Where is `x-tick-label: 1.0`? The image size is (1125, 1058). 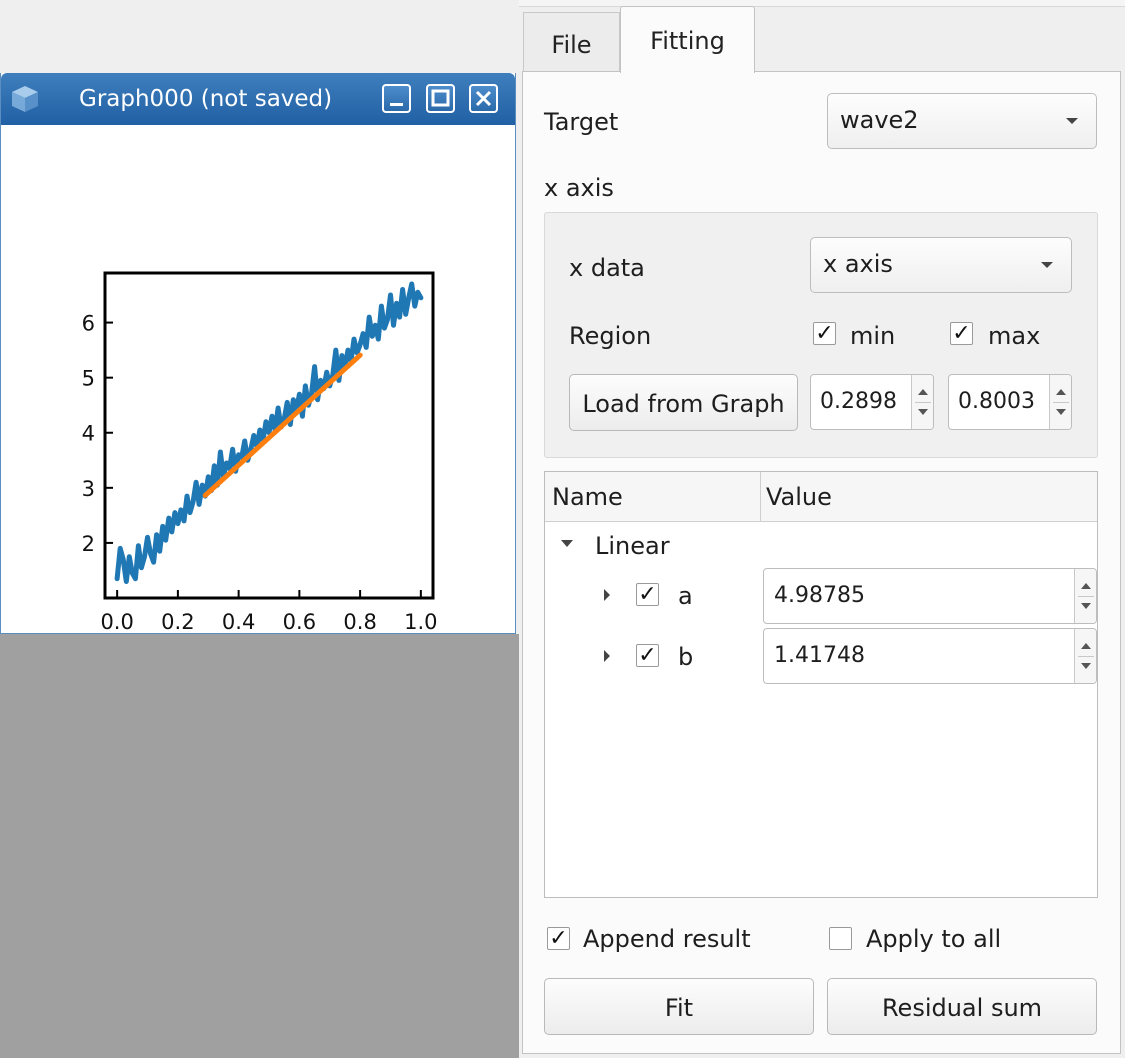
x-tick-label: 1.0 is located at coordinates (420, 621).